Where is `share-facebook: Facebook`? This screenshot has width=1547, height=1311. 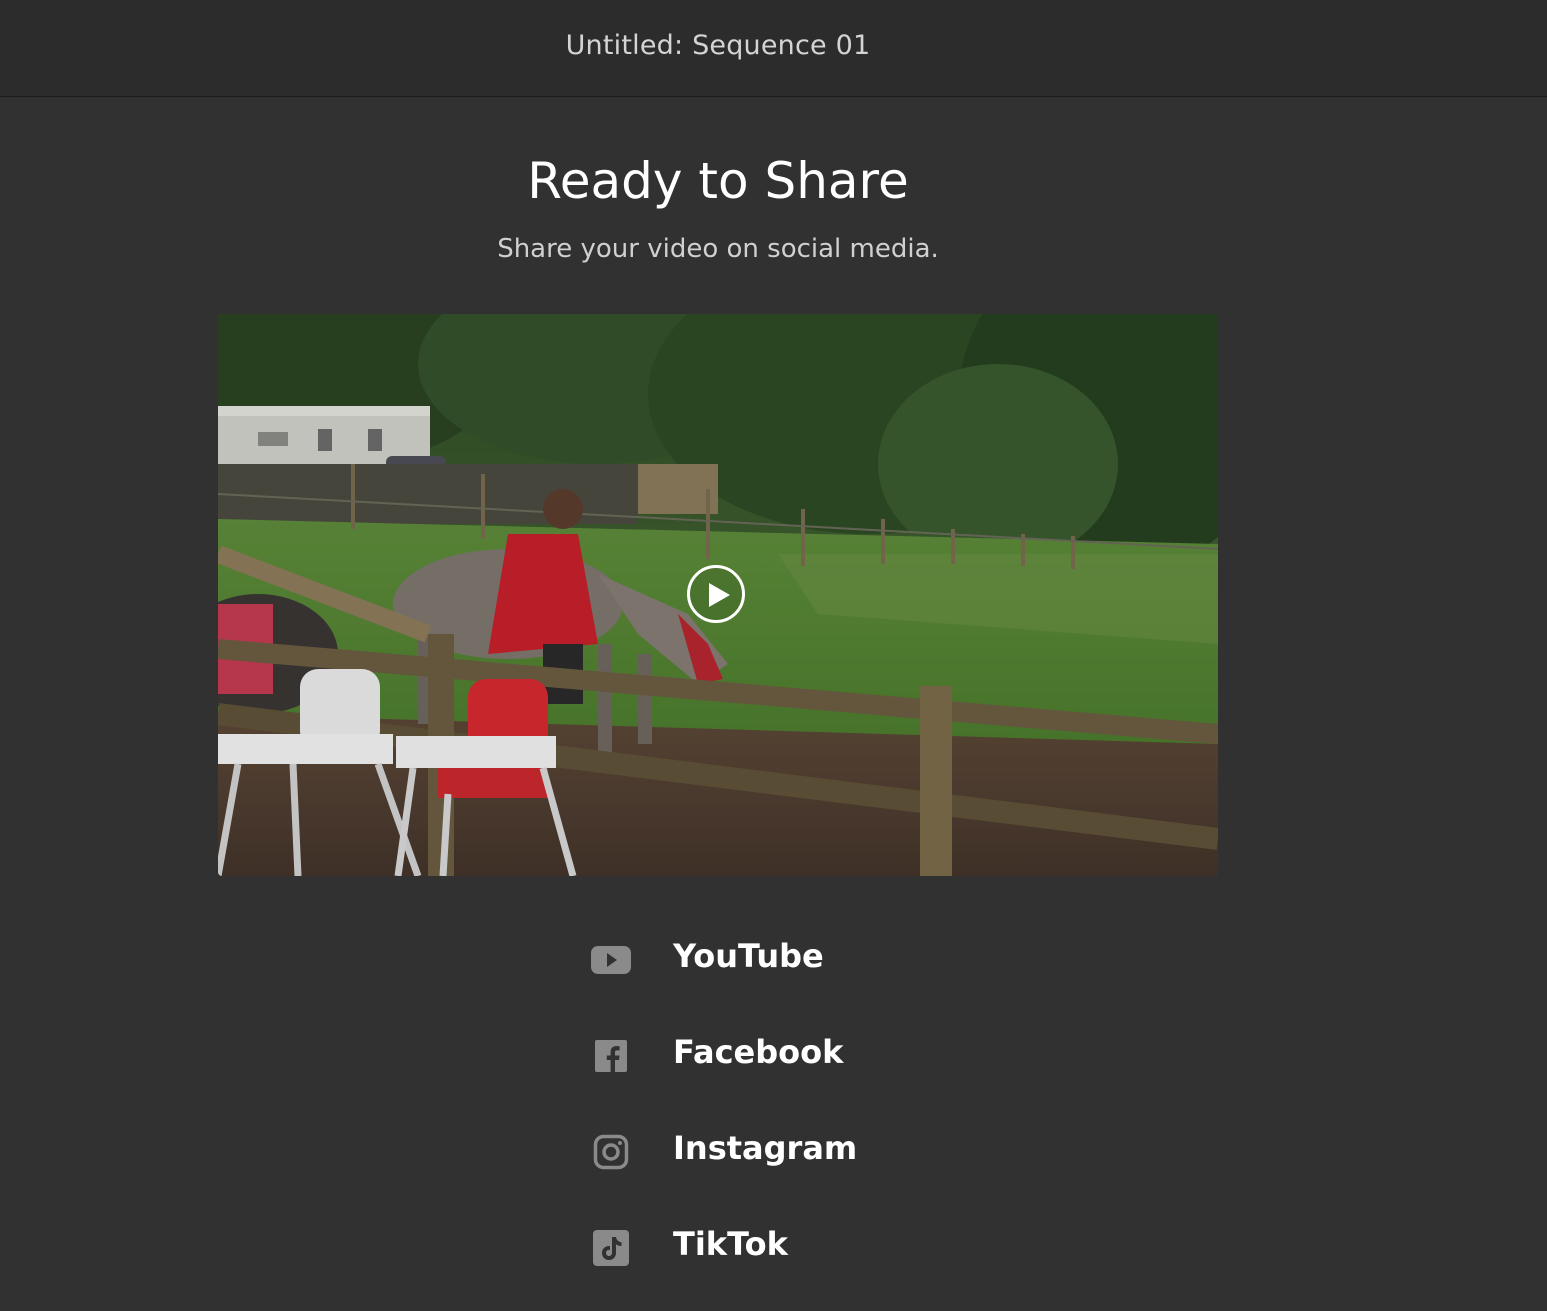
share-facebook: Facebook is located at coordinates (788, 1064).